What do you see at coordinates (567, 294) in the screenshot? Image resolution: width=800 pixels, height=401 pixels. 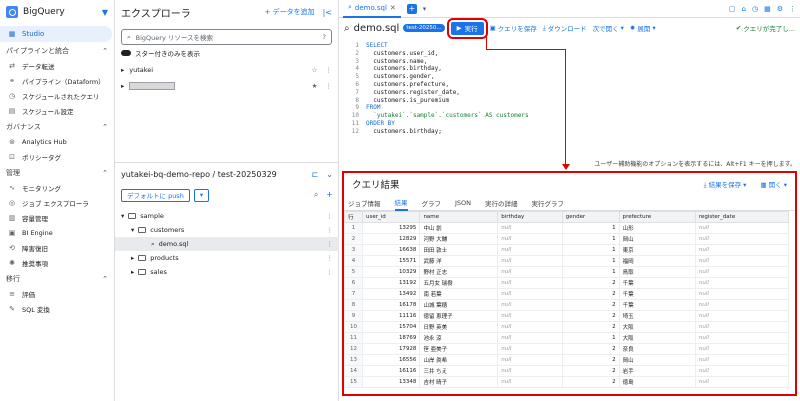 I see `table-row: 7 13492 南 若葉 null 2 千葉 null` at bounding box center [567, 294].